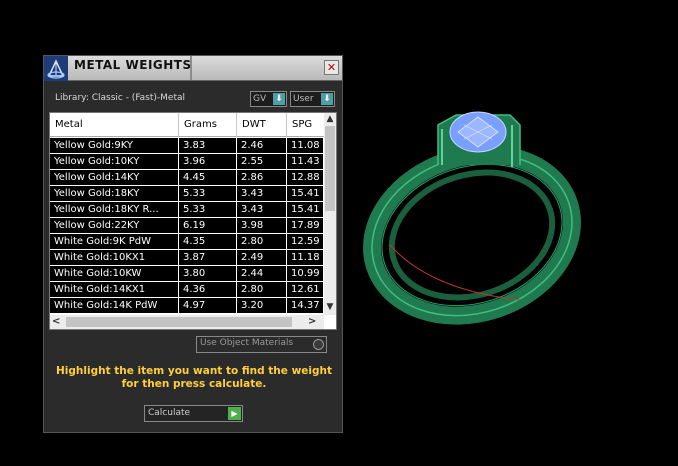 The image size is (678, 466). What do you see at coordinates (169, 413) in the screenshot?
I see `calculate-label: Calculate` at bounding box center [169, 413].